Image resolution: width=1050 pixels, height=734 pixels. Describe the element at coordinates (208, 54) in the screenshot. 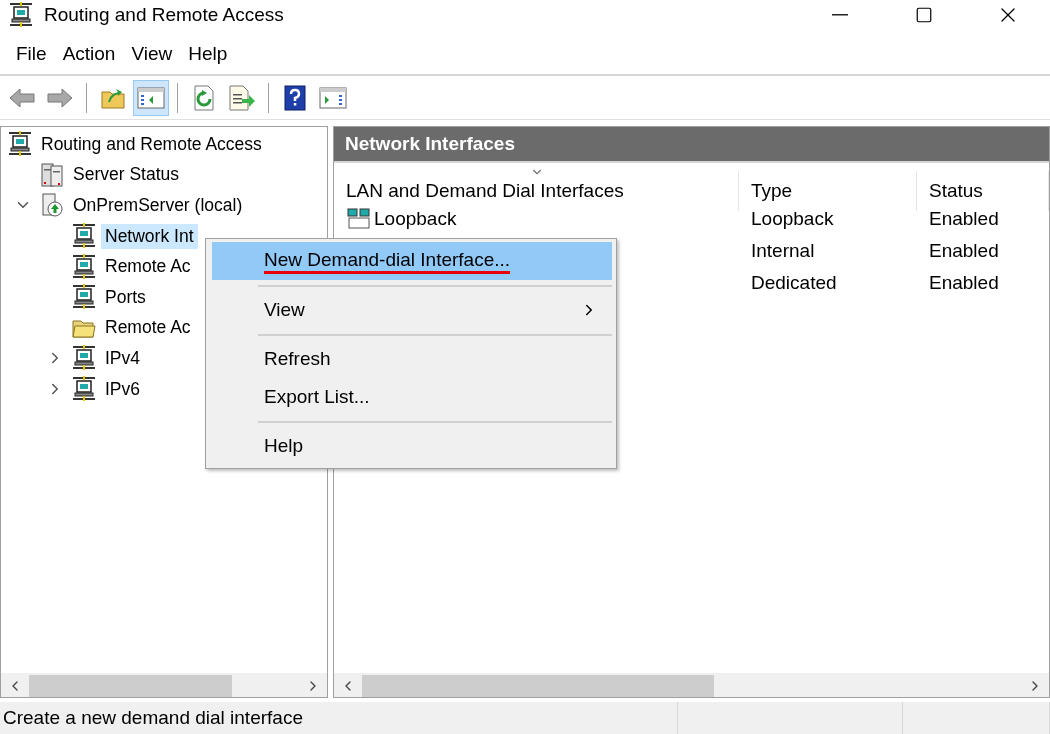

I see `menu-item: Help` at that location.